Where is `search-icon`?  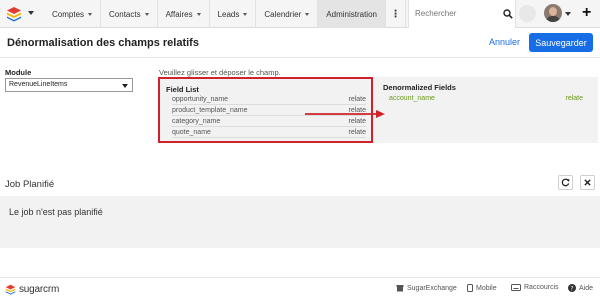 search-icon is located at coordinates (508, 14).